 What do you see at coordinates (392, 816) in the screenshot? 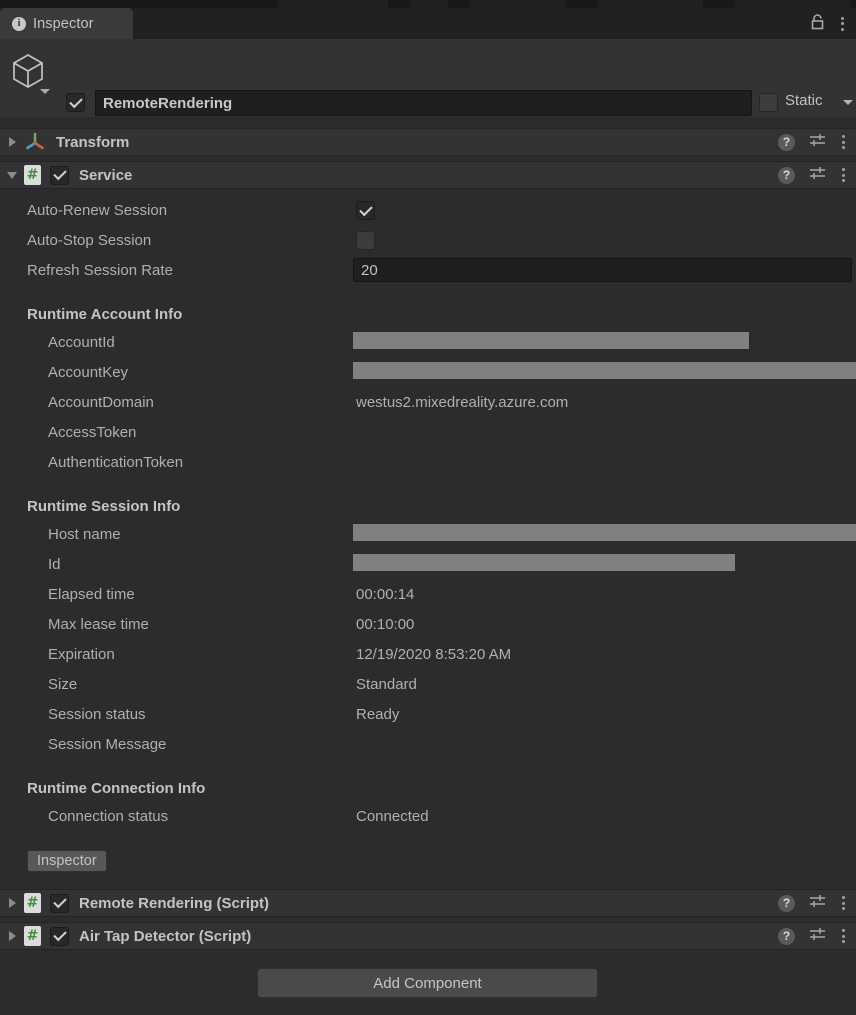
I see `value-connection-status: Connected` at bounding box center [392, 816].